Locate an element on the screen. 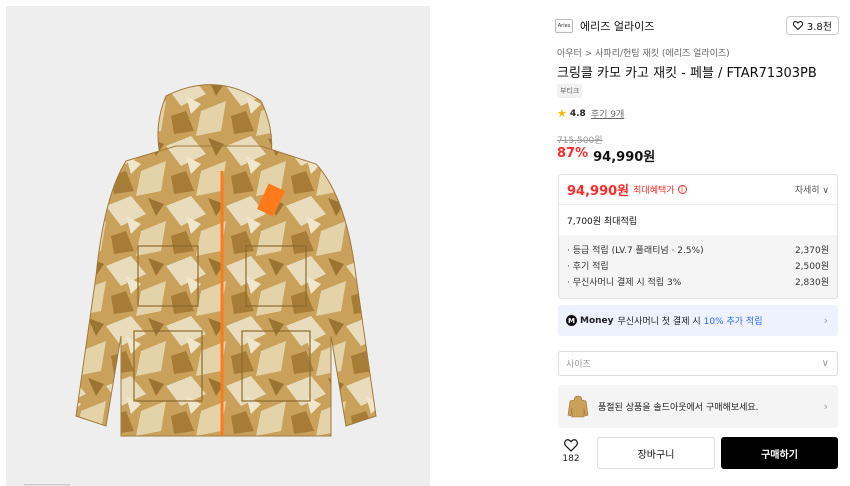 This screenshot has height=486, width=850. price-row: 87% 94,990원 is located at coordinates (606, 155).